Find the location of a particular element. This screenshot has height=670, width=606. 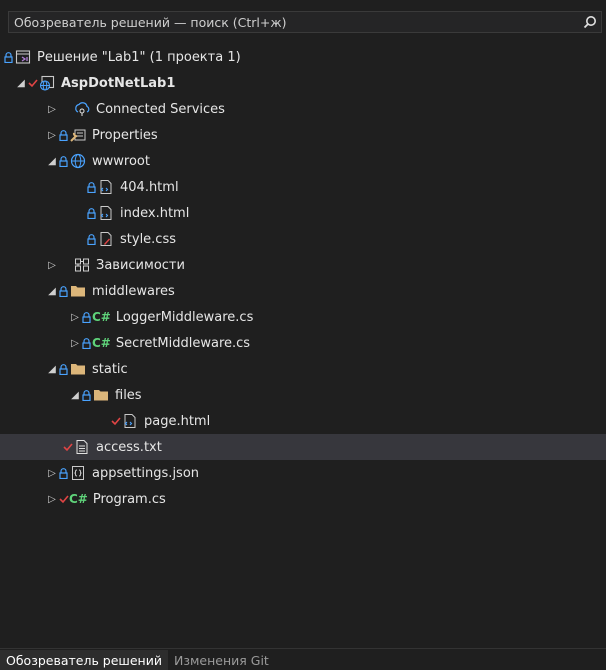

tree-item-dependencies: ▷ Зависимости is located at coordinates (303, 265).